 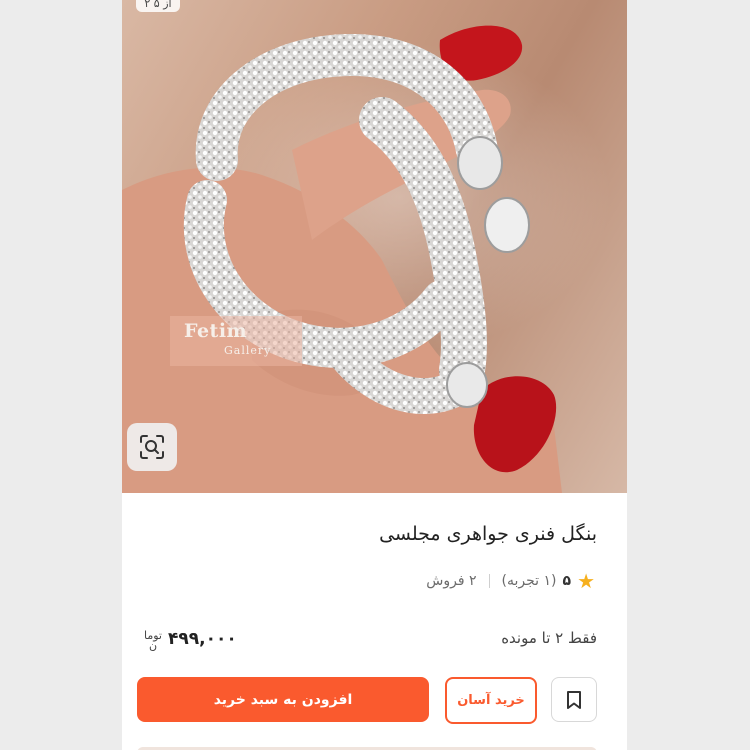 I want to click on star-icon: ★, so click(x=586, y=581).